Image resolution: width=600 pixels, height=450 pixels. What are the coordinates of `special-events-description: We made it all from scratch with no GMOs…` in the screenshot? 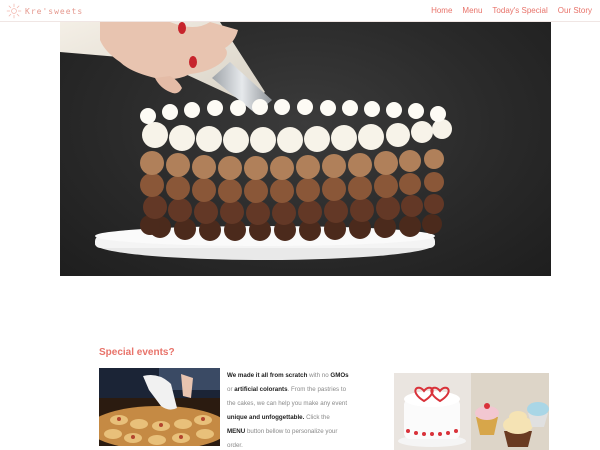 It's located at (288, 410).